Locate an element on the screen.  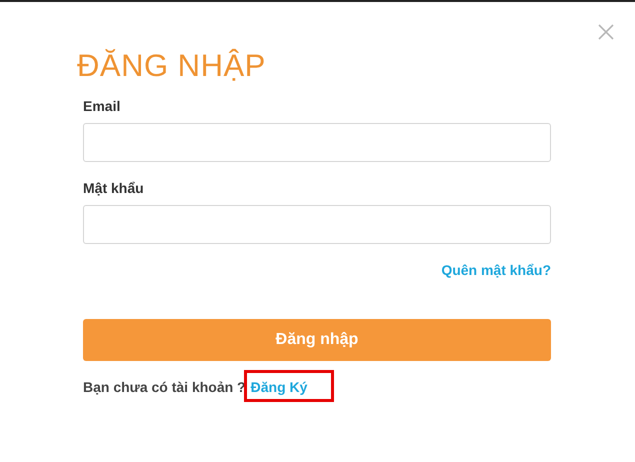
close-icon is located at coordinates (606, 32).